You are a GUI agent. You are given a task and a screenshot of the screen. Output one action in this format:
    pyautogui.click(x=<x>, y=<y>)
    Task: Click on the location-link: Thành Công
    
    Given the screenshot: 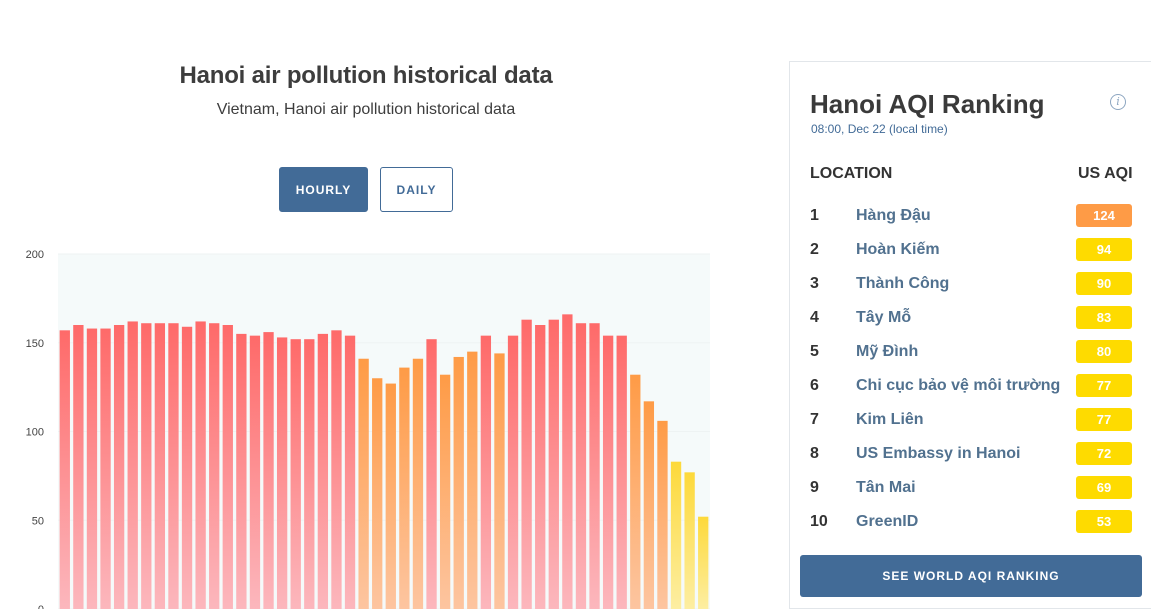 What is the action you would take?
    pyautogui.click(x=902, y=284)
    